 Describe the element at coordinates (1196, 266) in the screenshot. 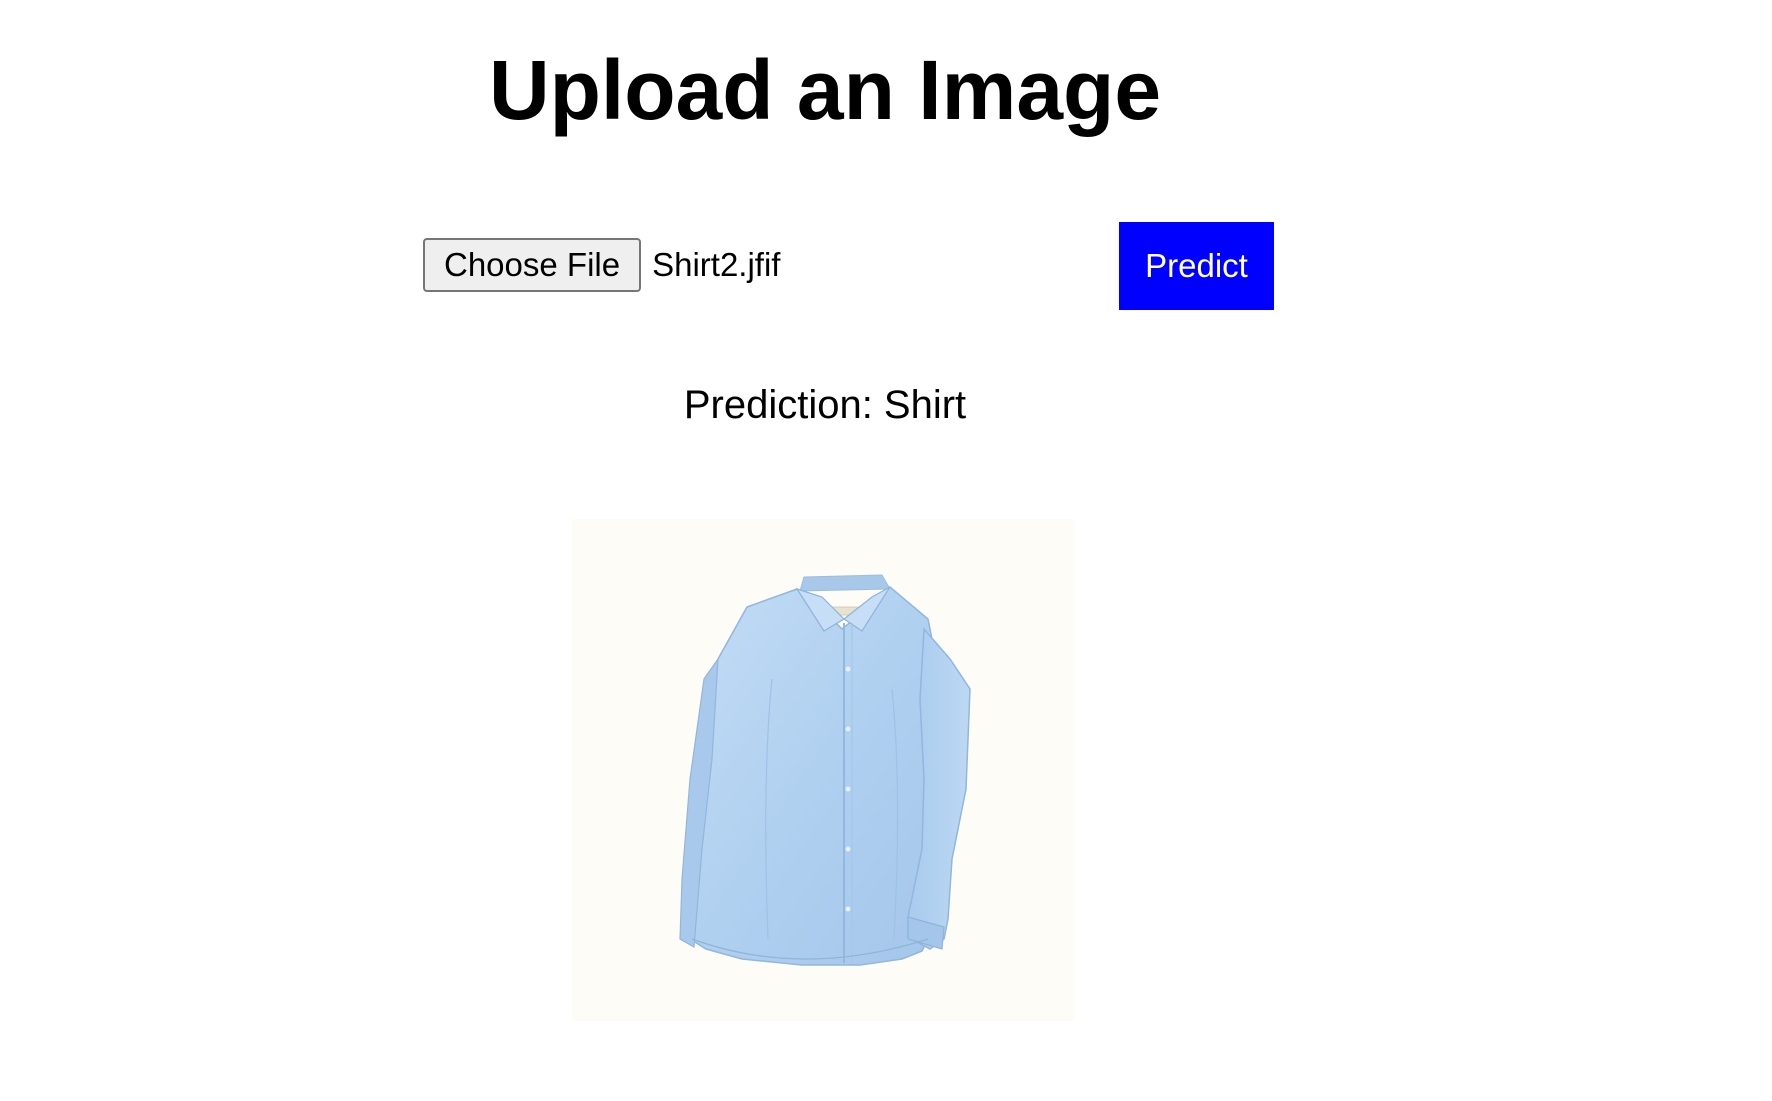

I see `predict-button: Predict` at that location.